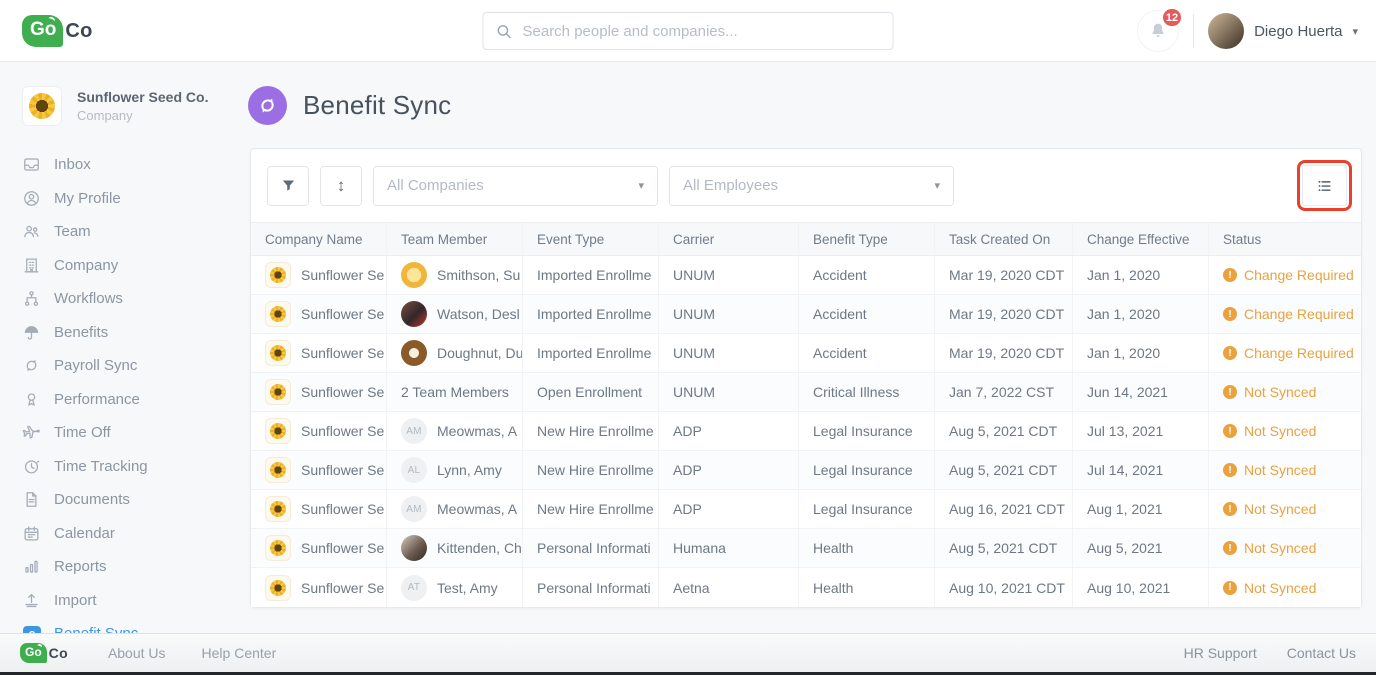 This screenshot has height=675, width=1376. What do you see at coordinates (1220, 653) in the screenshot?
I see `footer-link-hr-support: HR Support` at bounding box center [1220, 653].